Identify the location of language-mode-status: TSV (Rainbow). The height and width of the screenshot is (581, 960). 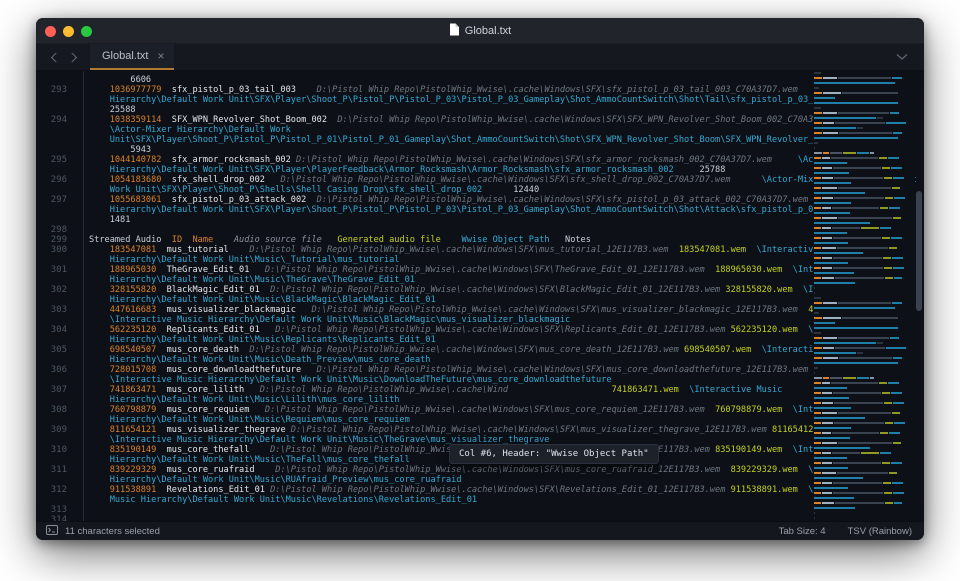
(880, 531).